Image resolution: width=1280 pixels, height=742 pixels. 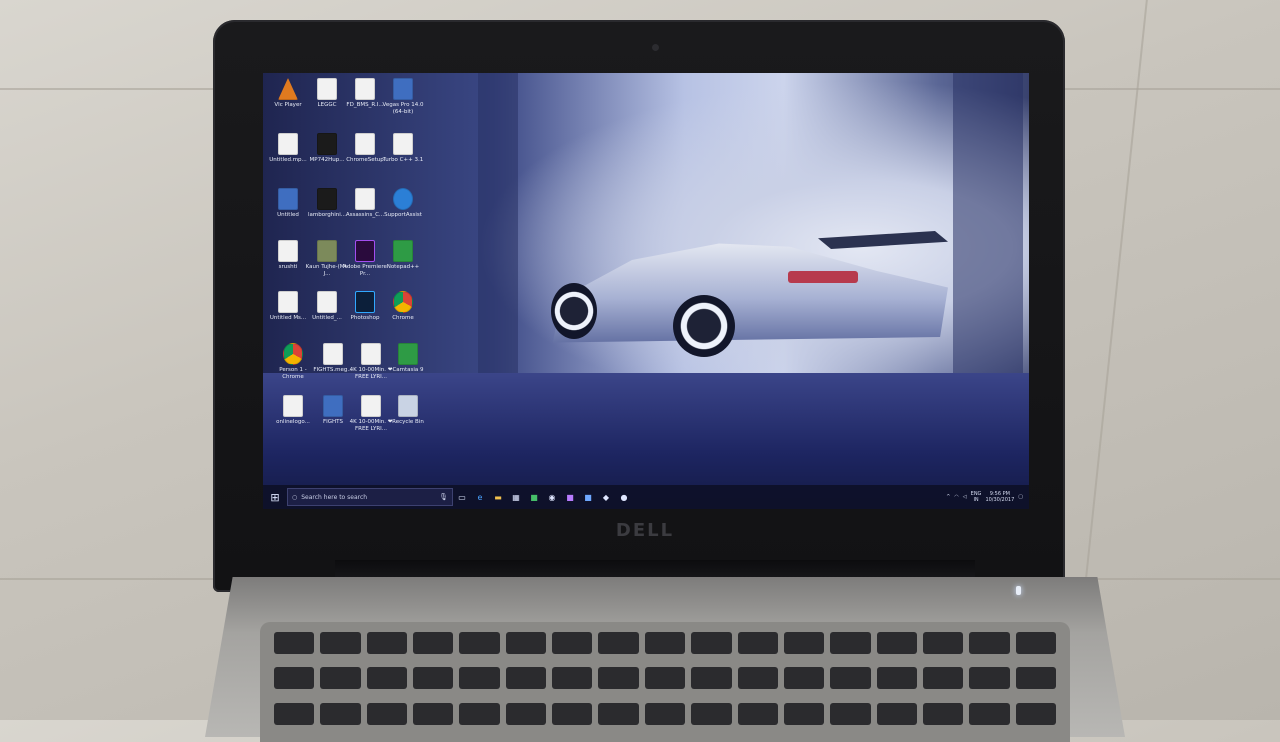 I want to click on desktop-icon: Notepad++, so click(x=403, y=255).